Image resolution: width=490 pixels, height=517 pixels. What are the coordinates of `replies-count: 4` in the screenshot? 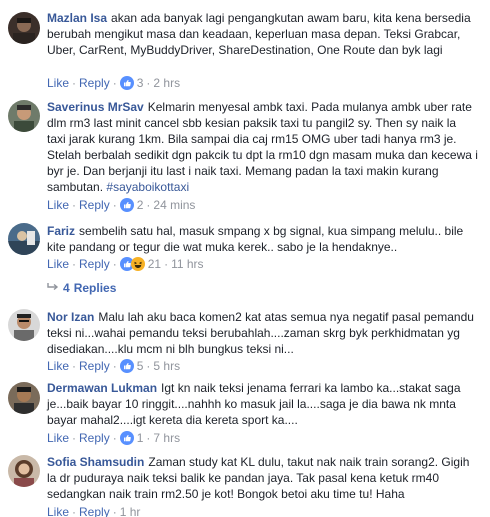 It's located at (66, 288).